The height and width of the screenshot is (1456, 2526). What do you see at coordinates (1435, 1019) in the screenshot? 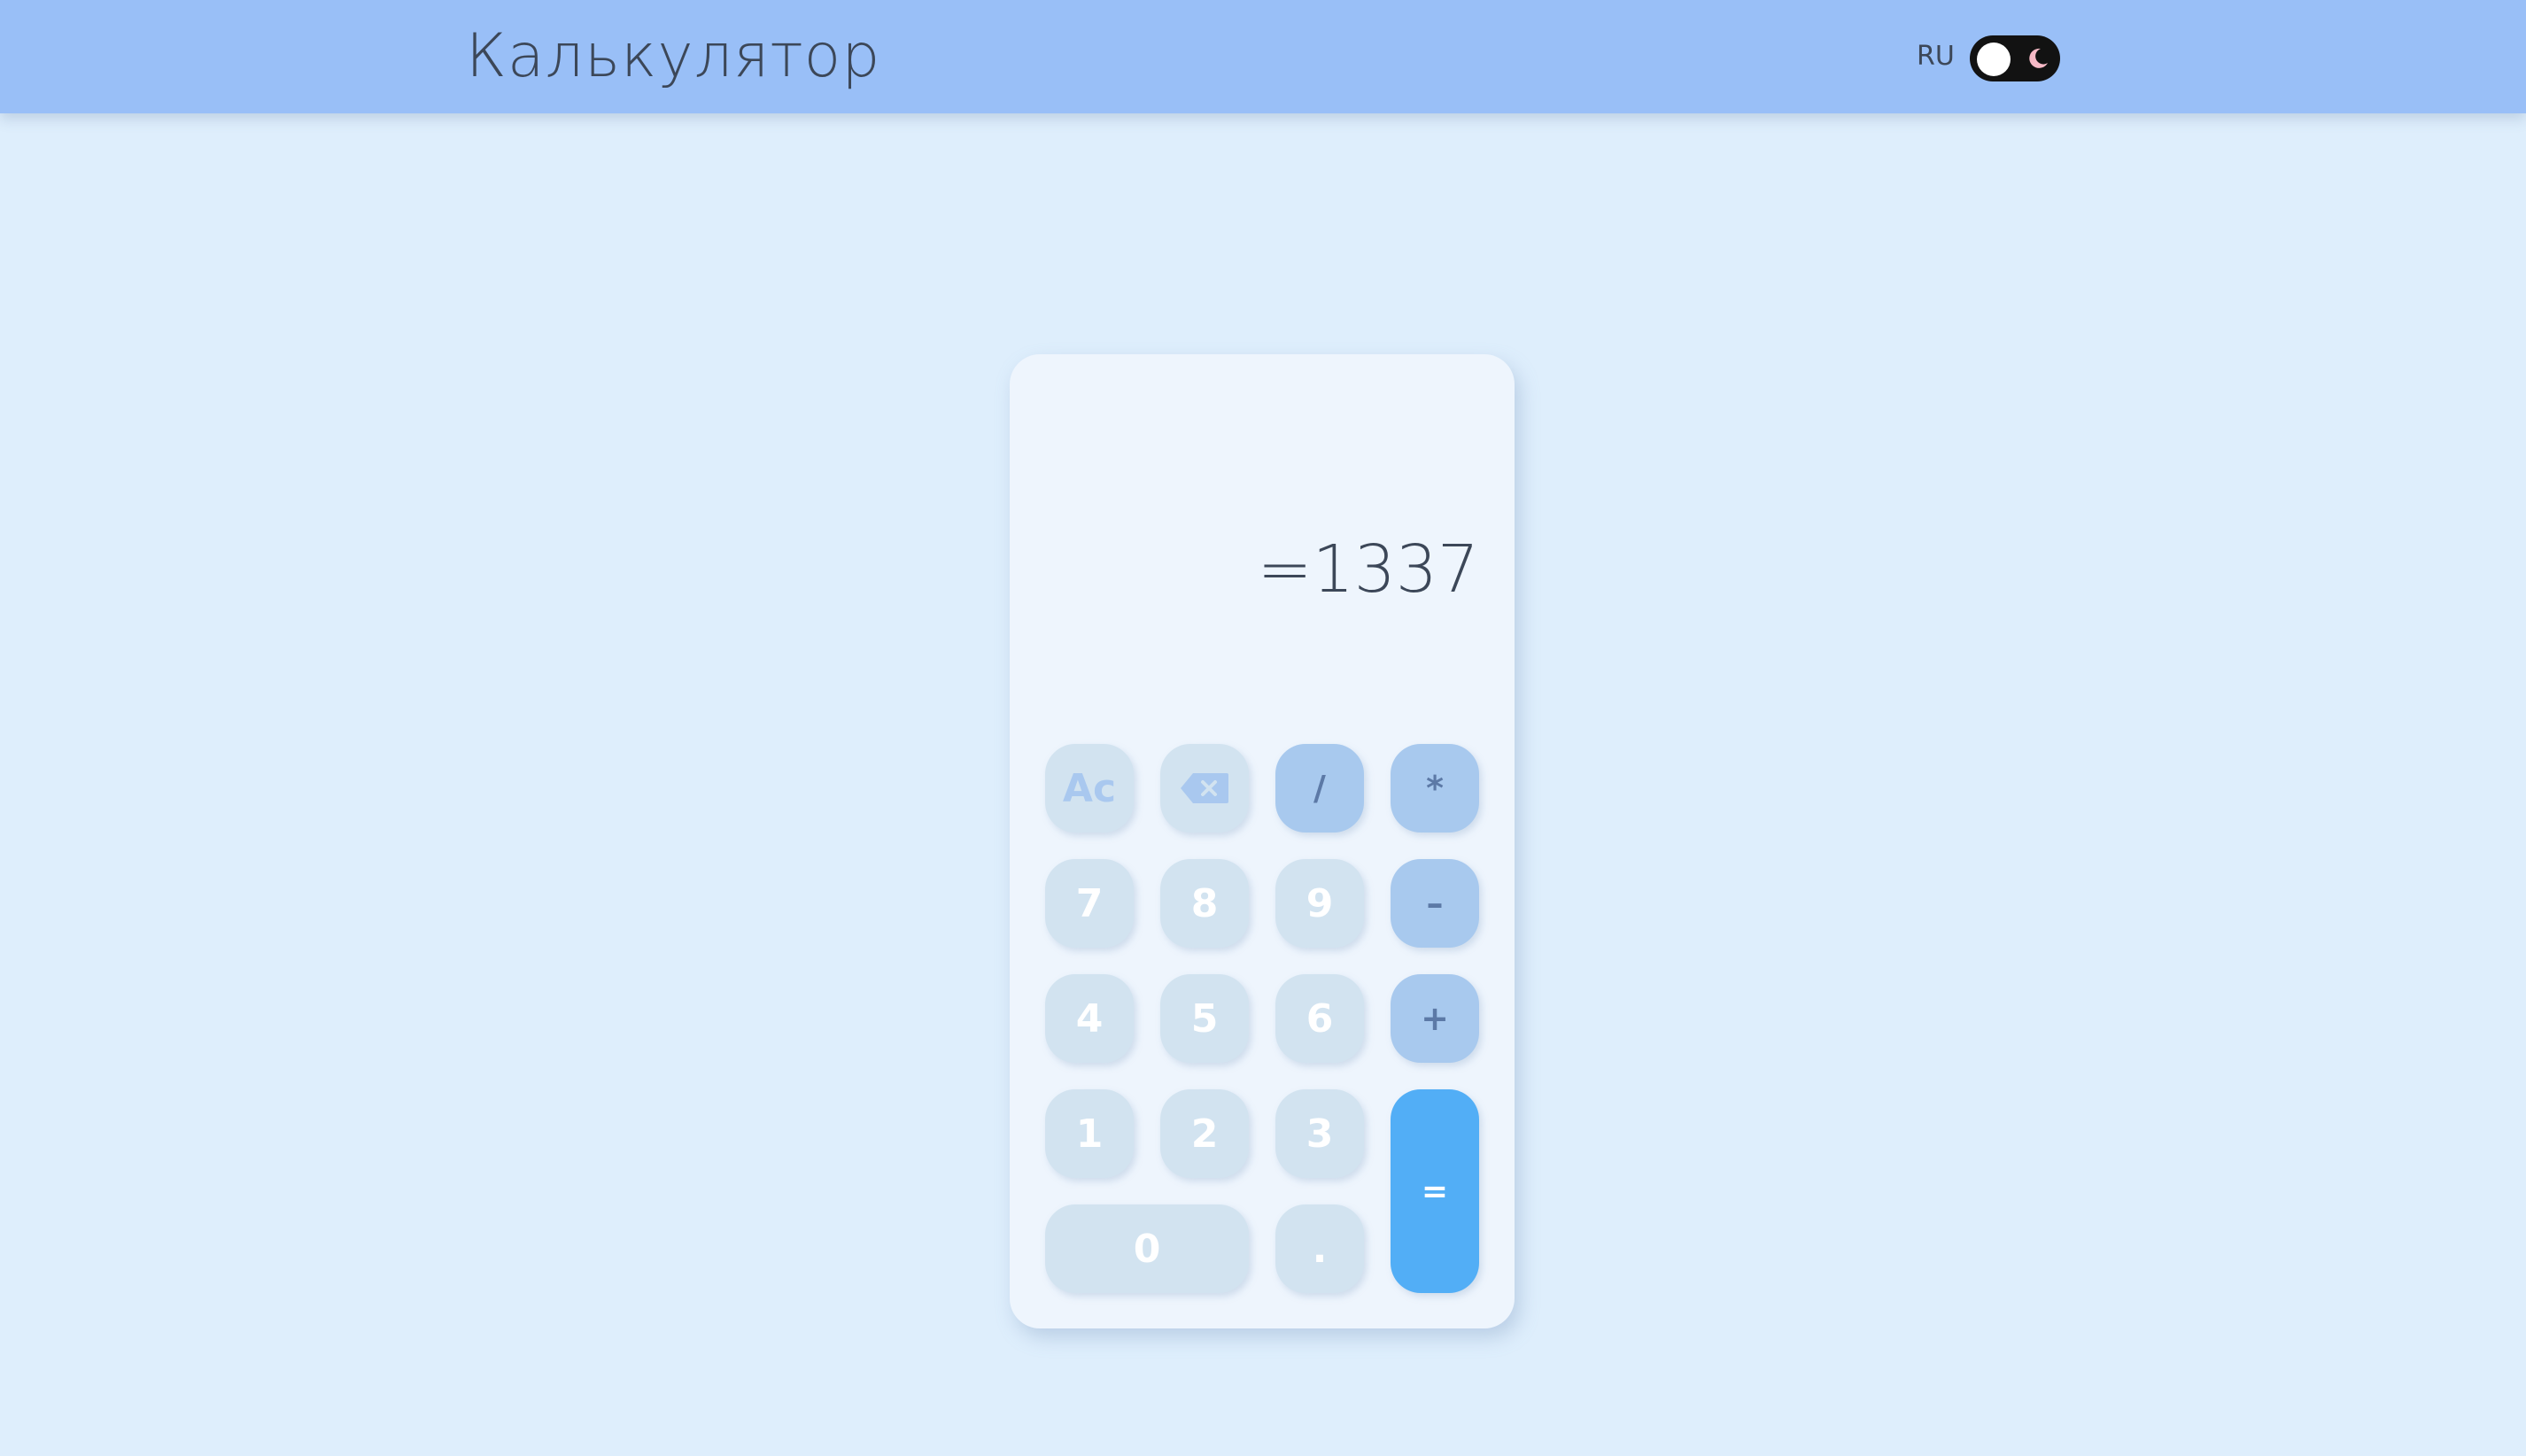
I see `plus-button: +` at bounding box center [1435, 1019].